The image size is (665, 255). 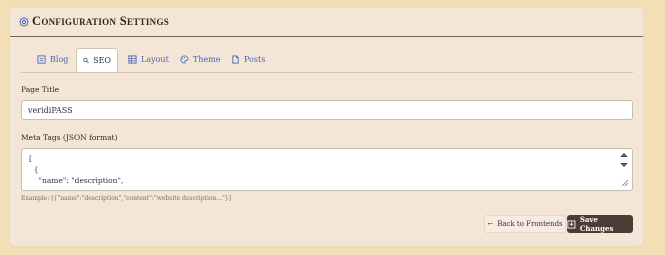 I want to click on panel-header: Configuration Settings, so click(x=326, y=22).